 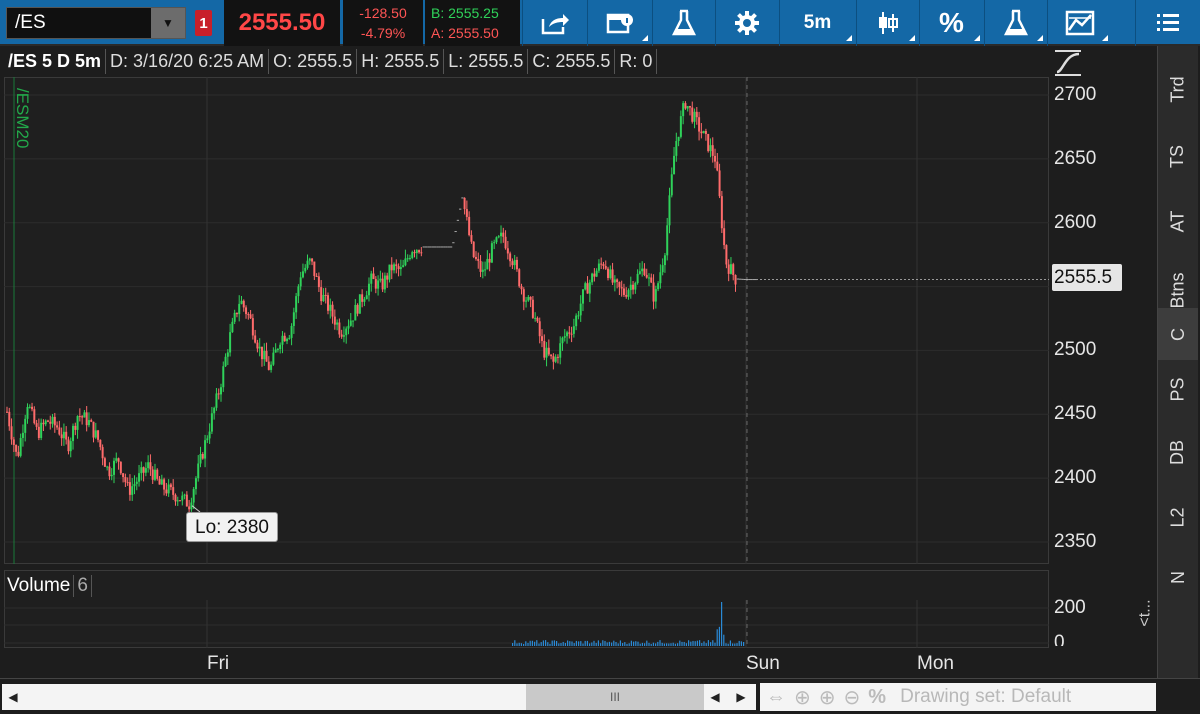 I want to click on tab-db: DB, so click(x=1178, y=452).